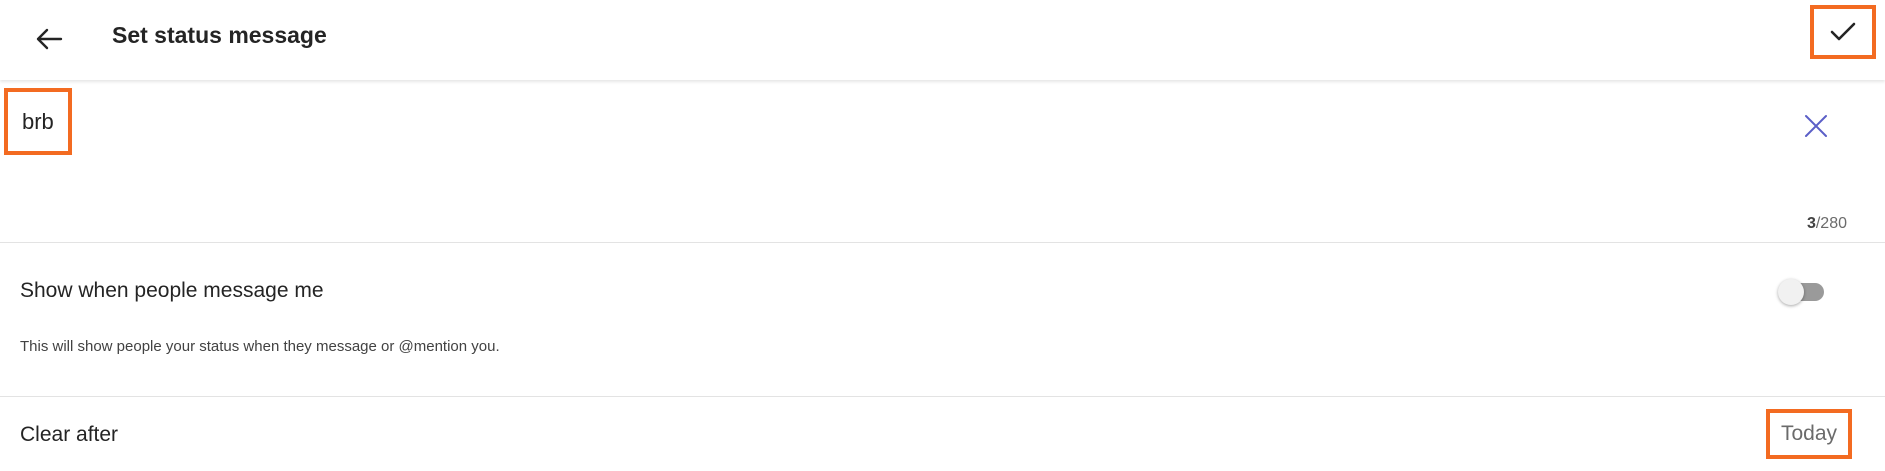 The height and width of the screenshot is (471, 1885). I want to click on confirm-button, so click(1843, 32).